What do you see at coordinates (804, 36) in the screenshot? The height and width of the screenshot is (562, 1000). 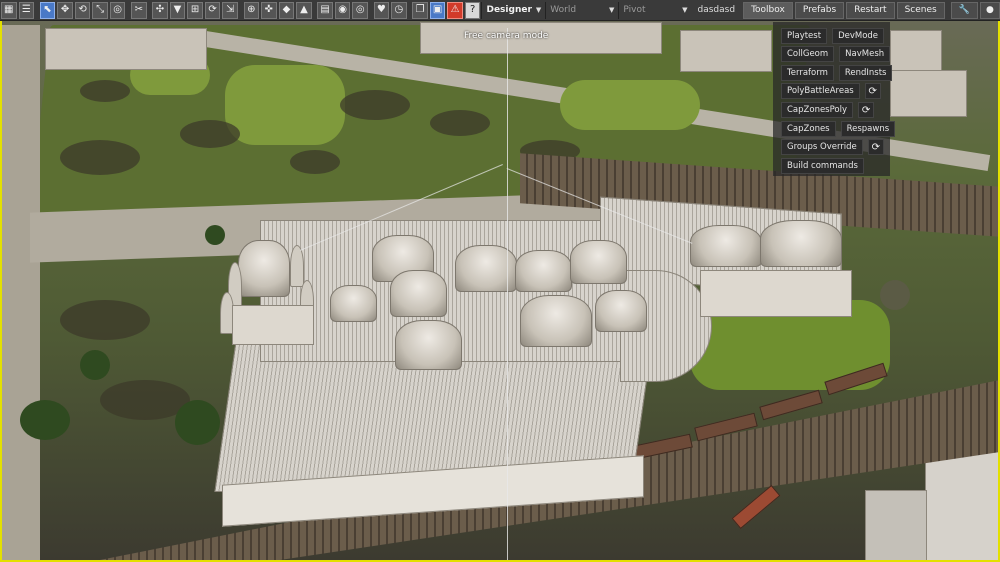 I see `playtest-button: Playtest` at bounding box center [804, 36].